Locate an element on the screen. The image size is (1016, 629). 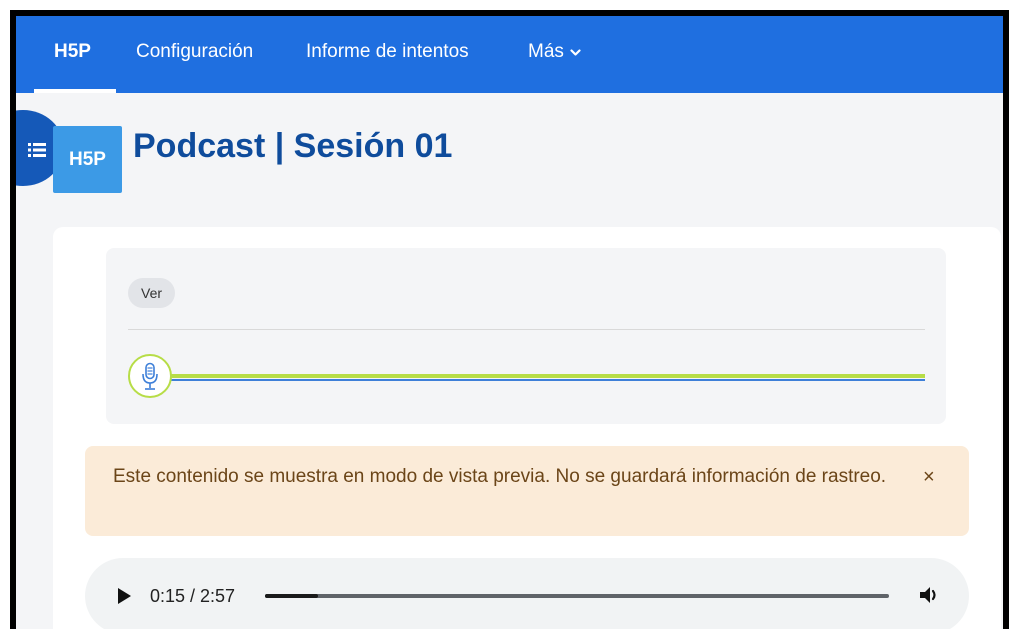
timeline-blue-line is located at coordinates (538, 380).